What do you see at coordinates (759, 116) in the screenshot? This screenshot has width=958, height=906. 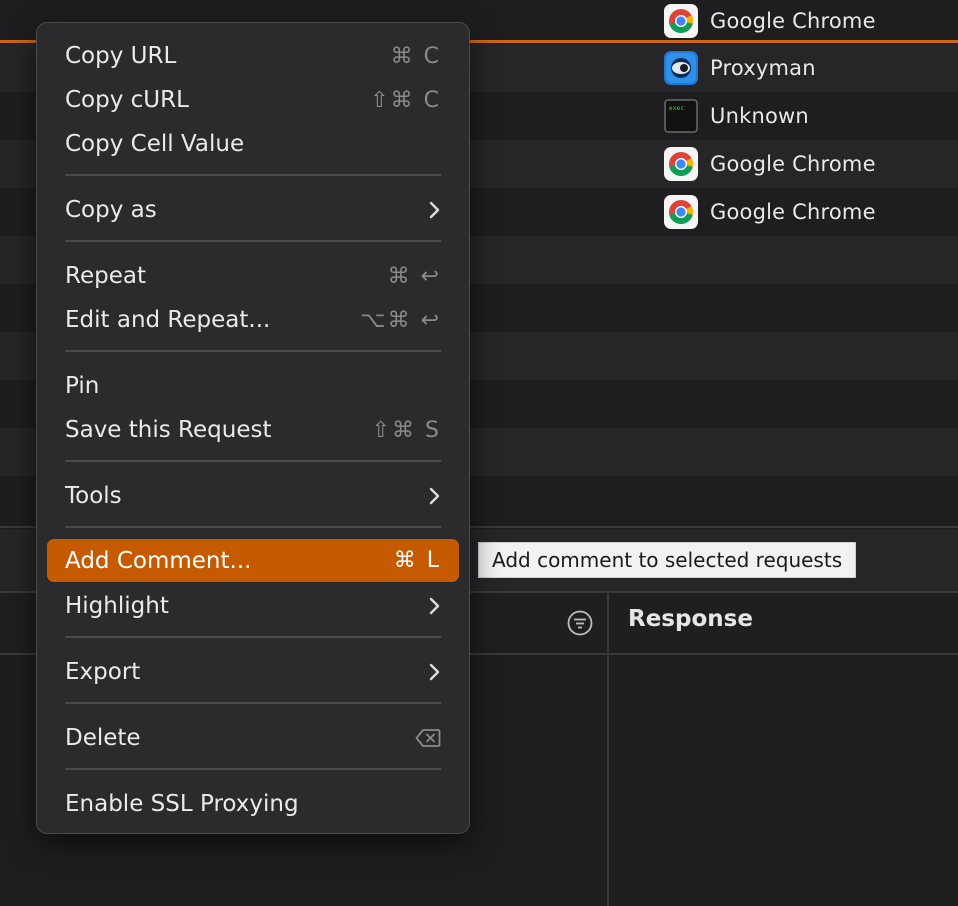 I see `client-name: Unknown` at bounding box center [759, 116].